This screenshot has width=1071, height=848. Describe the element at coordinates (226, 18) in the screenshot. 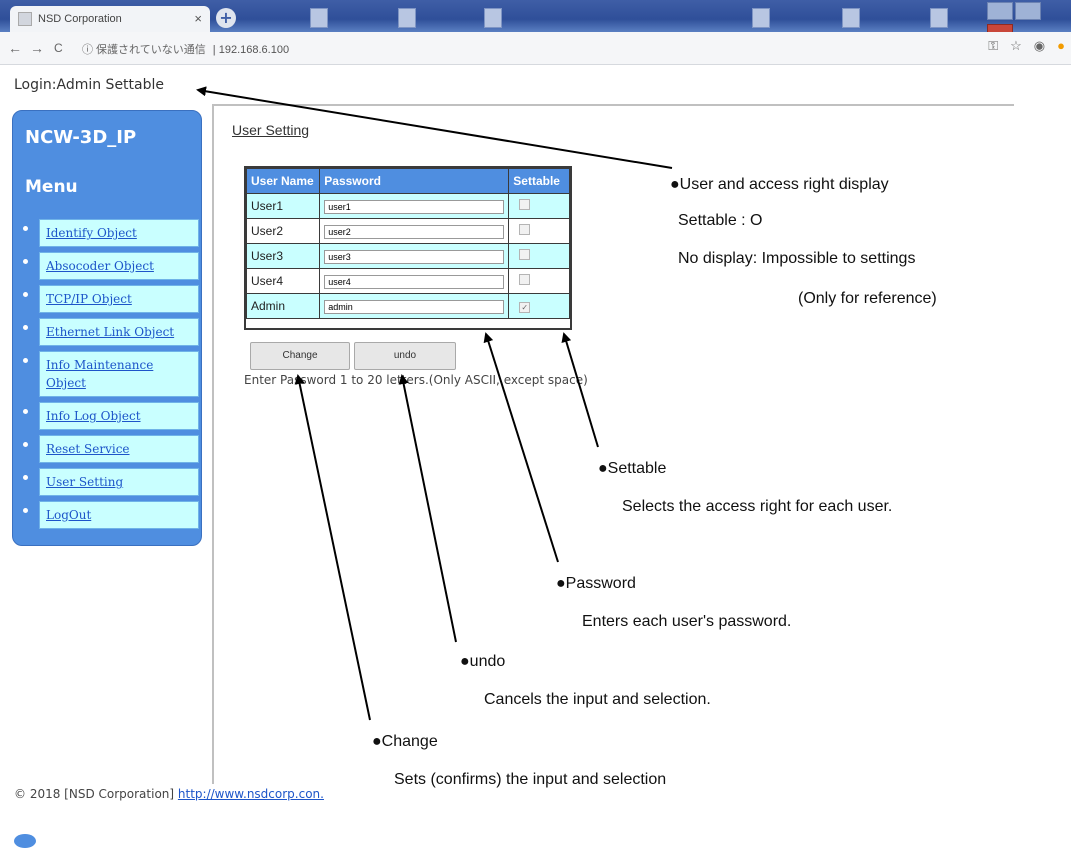

I see `new-tab-button: +` at that location.